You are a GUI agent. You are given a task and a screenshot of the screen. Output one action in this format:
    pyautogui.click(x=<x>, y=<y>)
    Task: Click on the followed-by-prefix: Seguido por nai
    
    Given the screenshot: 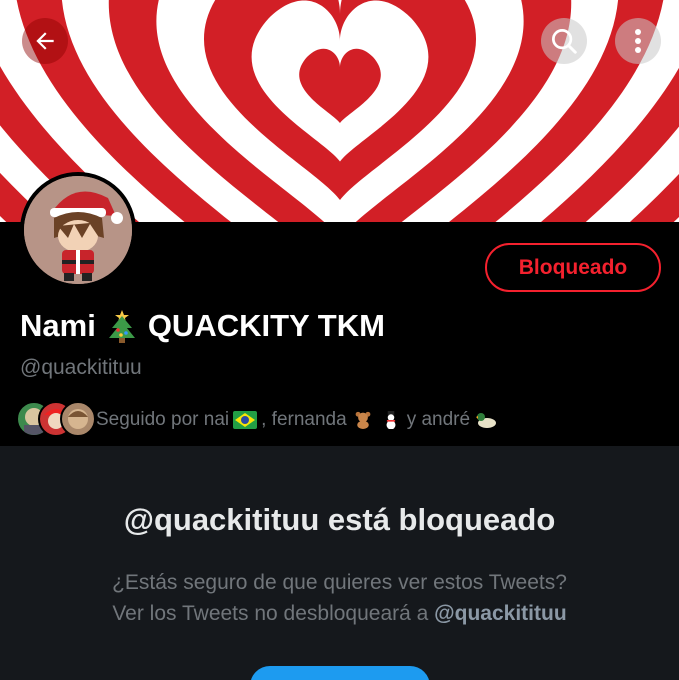 What is the action you would take?
    pyautogui.click(x=163, y=419)
    